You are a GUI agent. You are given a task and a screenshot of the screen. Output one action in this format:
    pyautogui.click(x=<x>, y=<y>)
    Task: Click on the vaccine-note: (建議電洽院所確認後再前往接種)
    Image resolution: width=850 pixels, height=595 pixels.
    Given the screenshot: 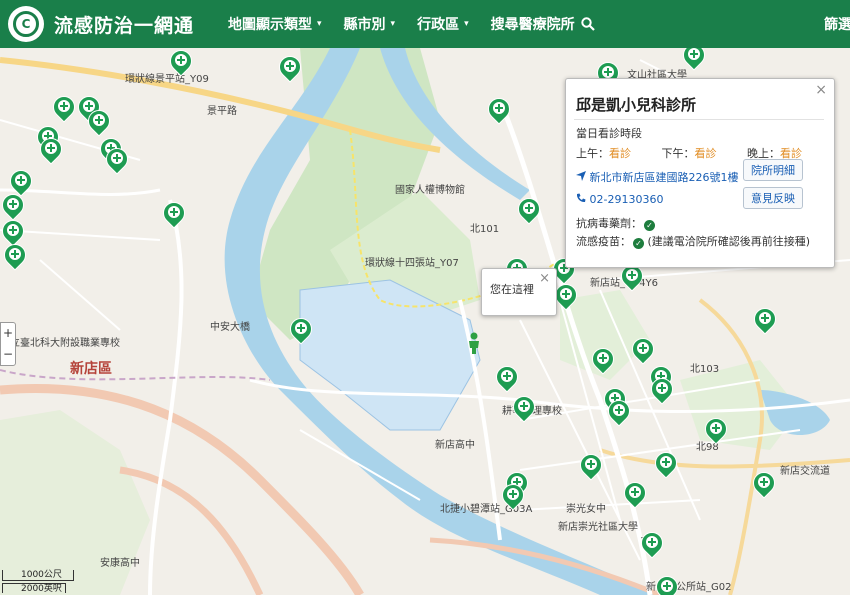 What is the action you would take?
    pyautogui.click(x=729, y=241)
    